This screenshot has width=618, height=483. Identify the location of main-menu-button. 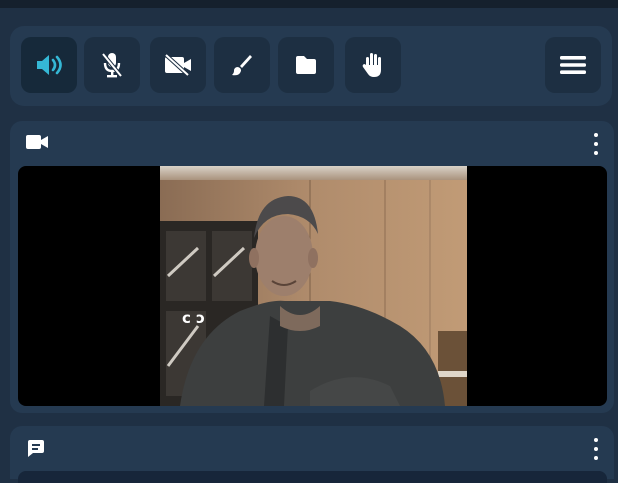
(573, 65).